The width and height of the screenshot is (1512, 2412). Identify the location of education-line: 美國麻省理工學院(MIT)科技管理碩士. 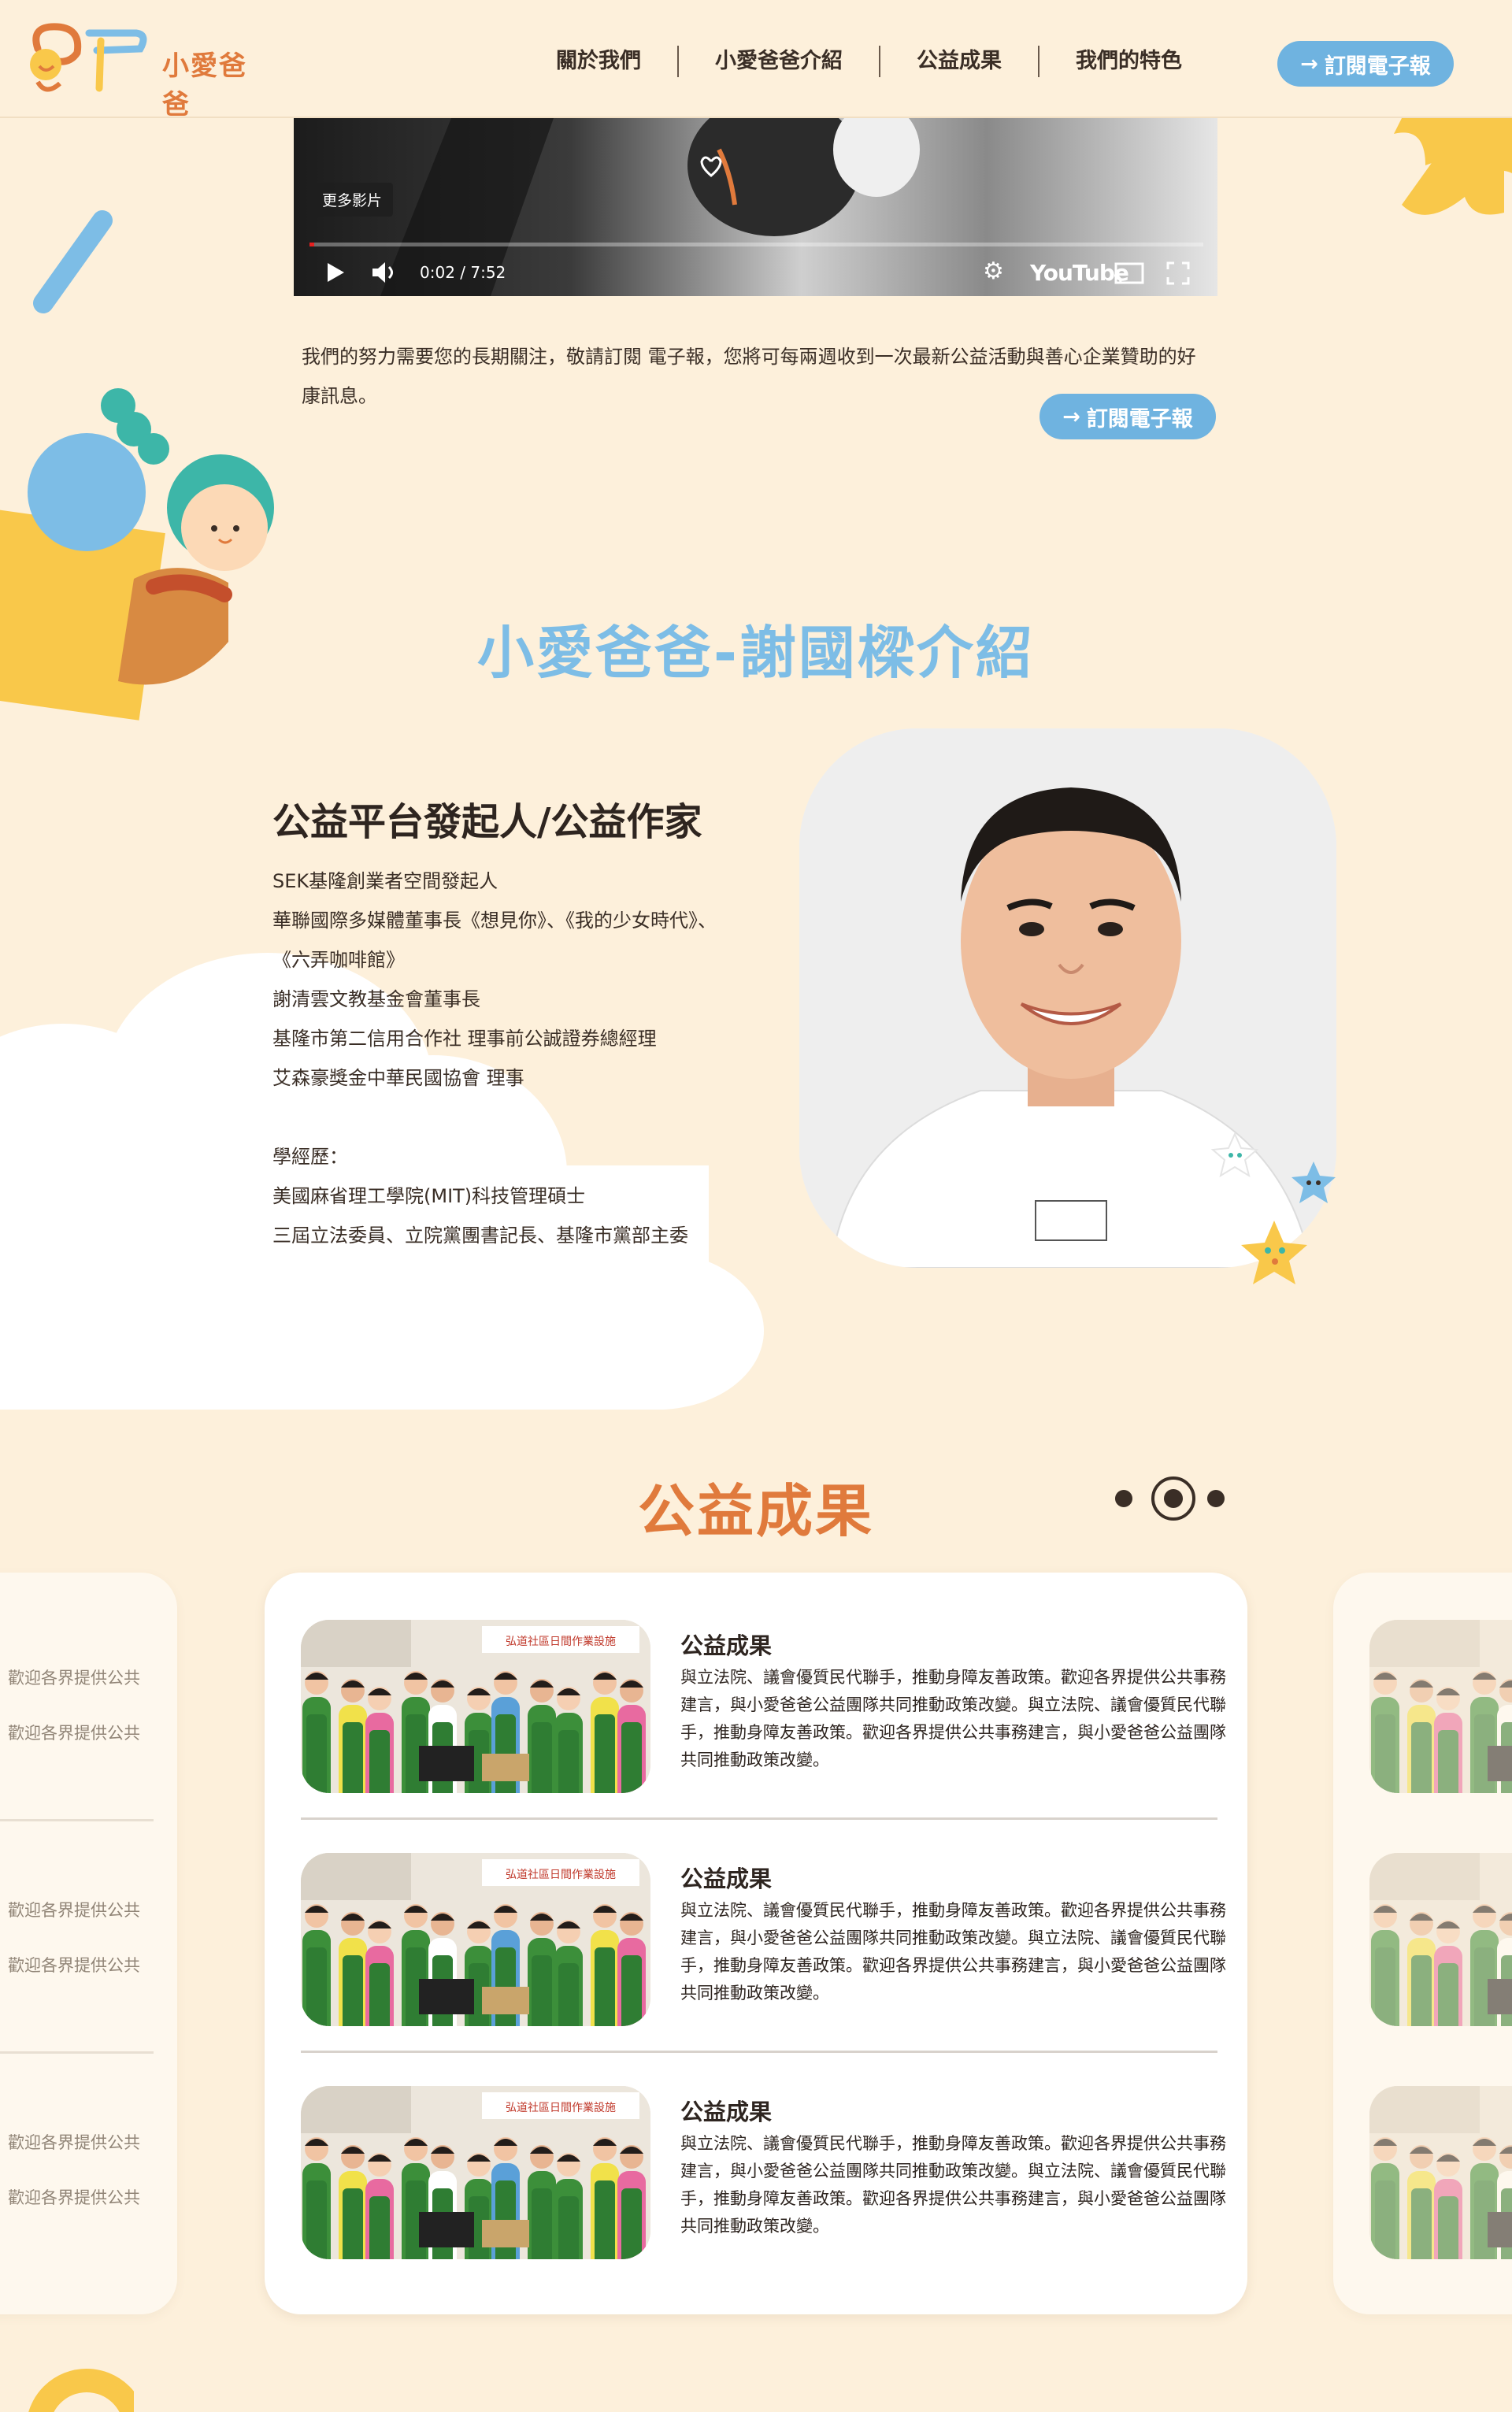
(429, 1196).